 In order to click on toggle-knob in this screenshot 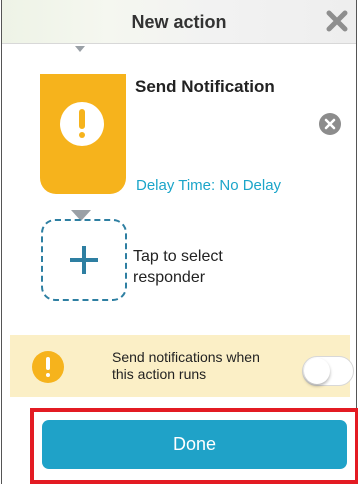, I will do `click(317, 371)`.